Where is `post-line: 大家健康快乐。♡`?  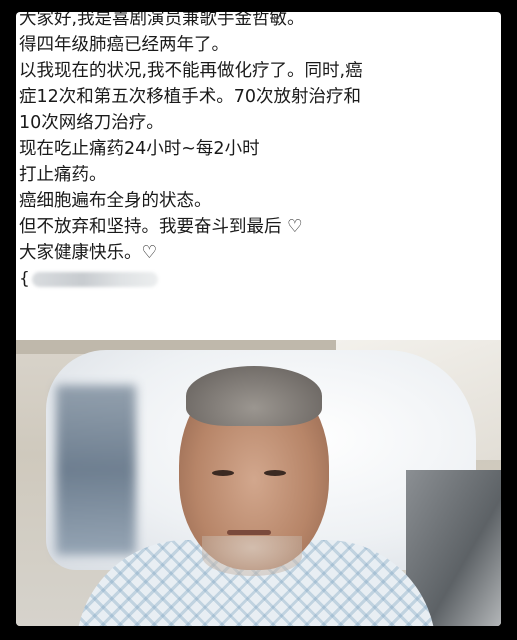
post-line: 大家健康快乐。♡ is located at coordinates (88, 253).